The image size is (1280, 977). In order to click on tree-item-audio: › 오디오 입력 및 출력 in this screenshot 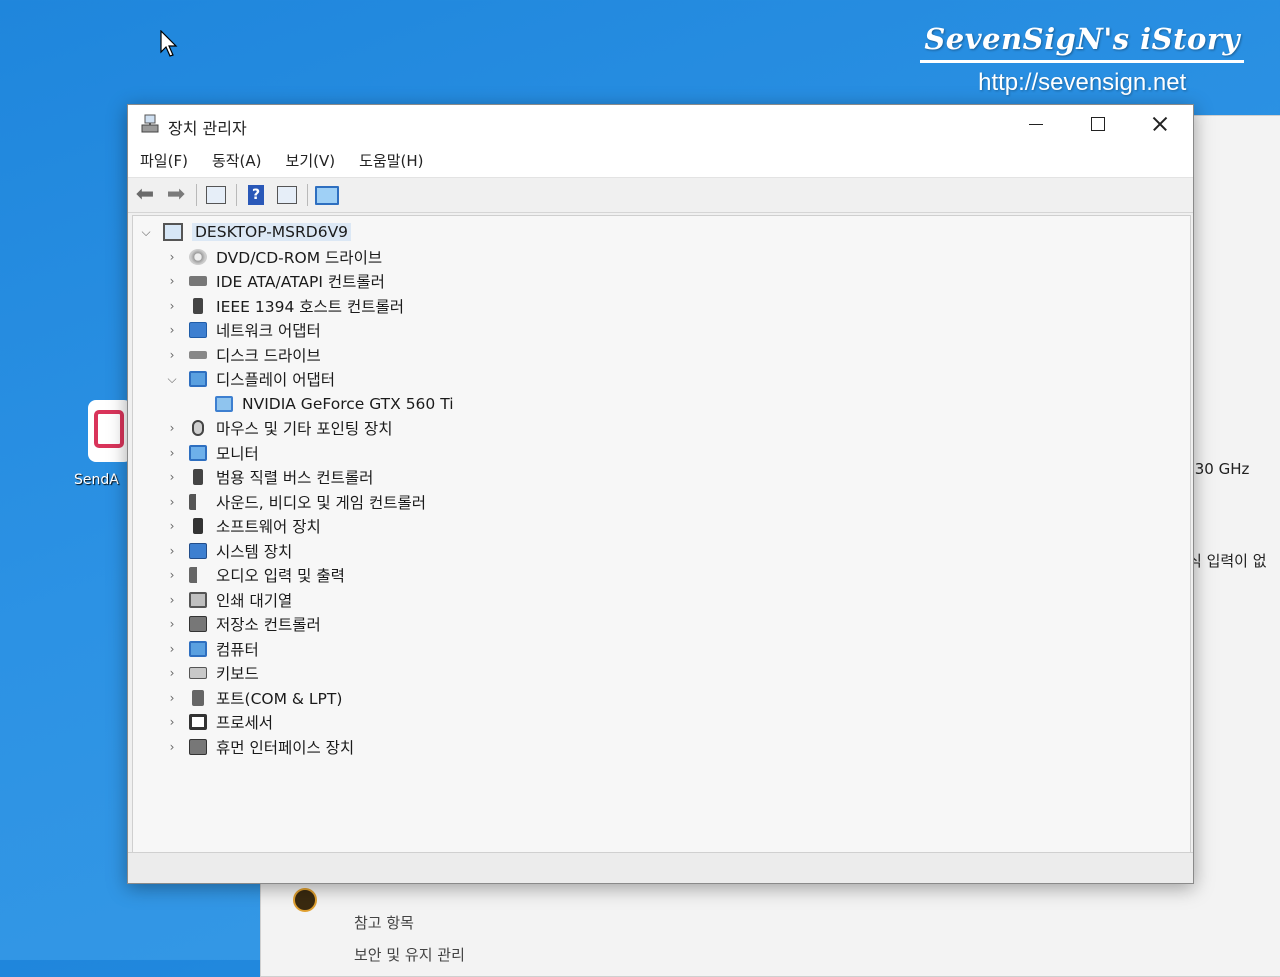, I will do `click(255, 575)`.